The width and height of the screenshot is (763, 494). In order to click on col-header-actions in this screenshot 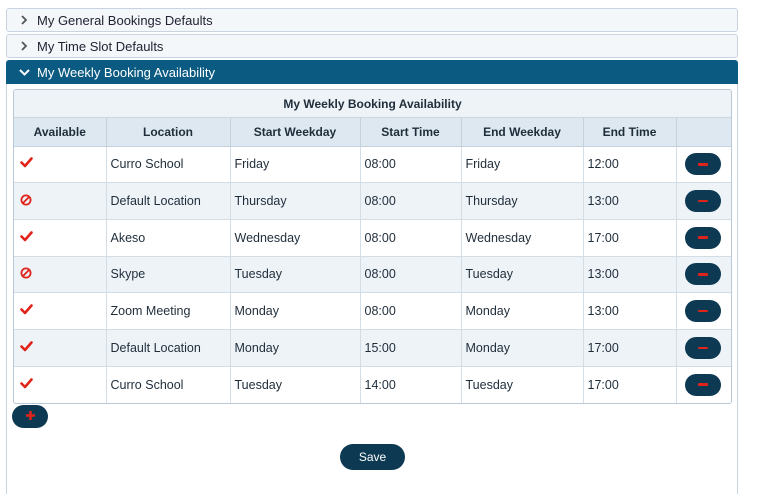, I will do `click(703, 132)`.